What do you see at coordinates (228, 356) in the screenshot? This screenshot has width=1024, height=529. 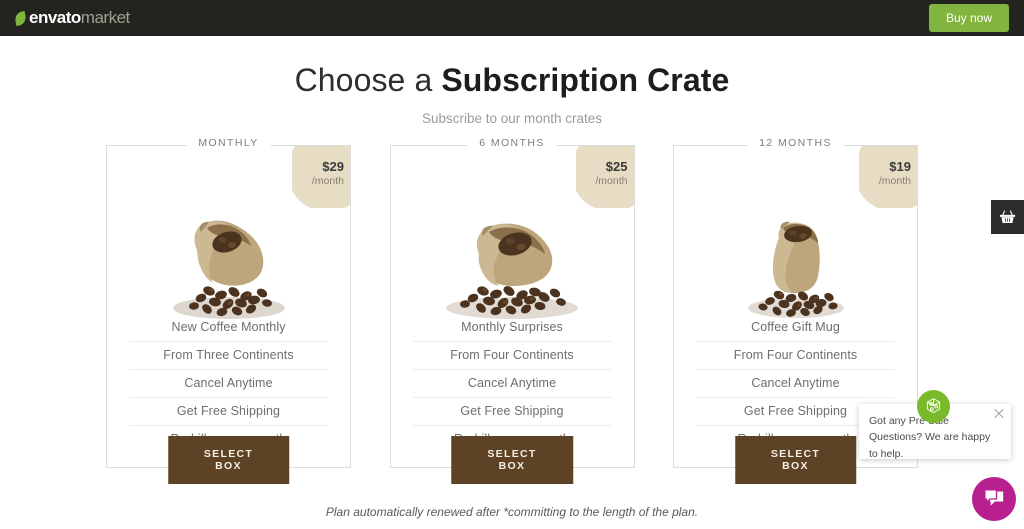 I see `feature-item: From Three Continents` at bounding box center [228, 356].